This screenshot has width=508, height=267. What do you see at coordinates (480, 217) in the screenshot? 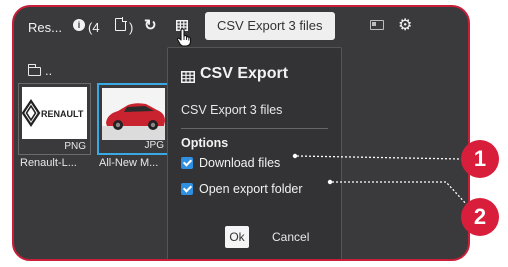
I see `callout-badge-2: 2` at bounding box center [480, 217].